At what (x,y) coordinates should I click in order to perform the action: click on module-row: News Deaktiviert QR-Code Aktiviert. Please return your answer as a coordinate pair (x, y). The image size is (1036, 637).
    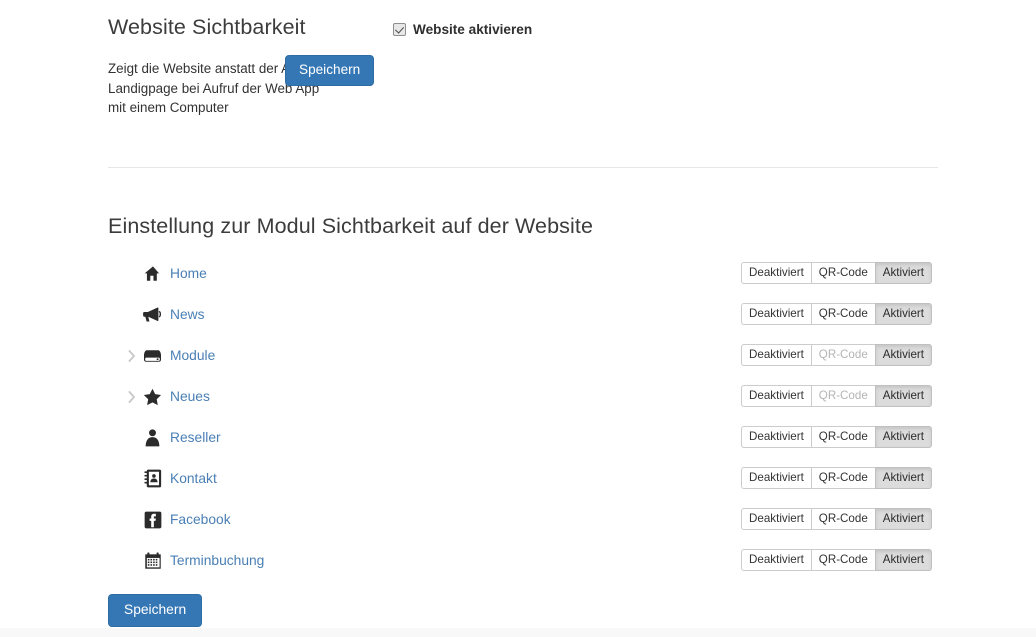
    Looking at the image, I should click on (523, 321).